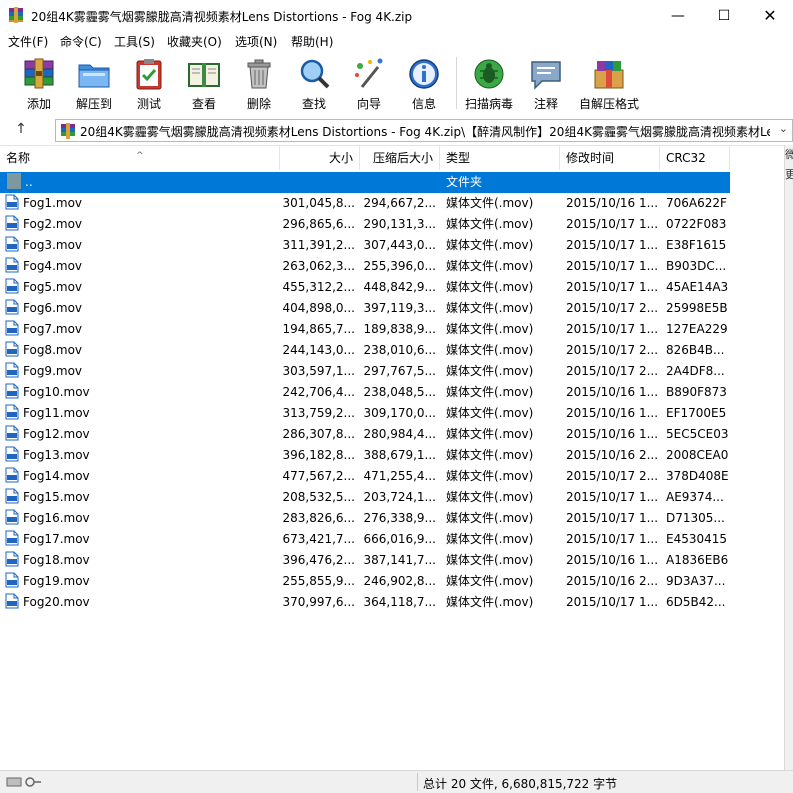  Describe the element at coordinates (696, 203) in the screenshot. I see `file-crc: 706A622F` at that location.